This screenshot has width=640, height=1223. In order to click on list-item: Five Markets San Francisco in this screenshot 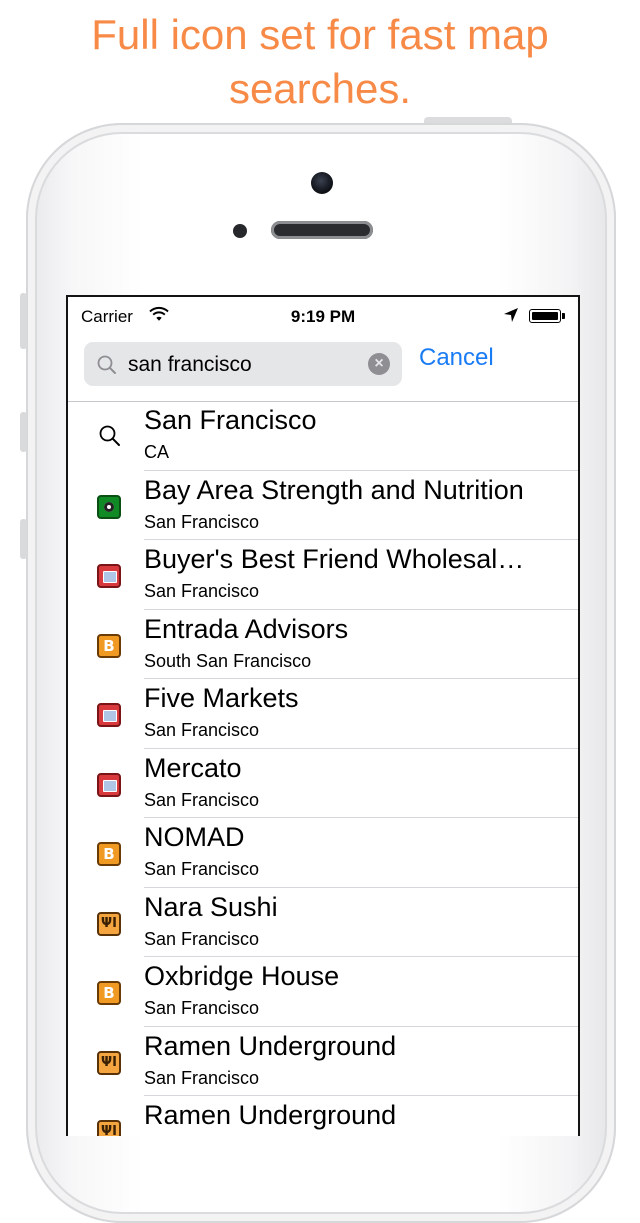, I will do `click(323, 714)`.